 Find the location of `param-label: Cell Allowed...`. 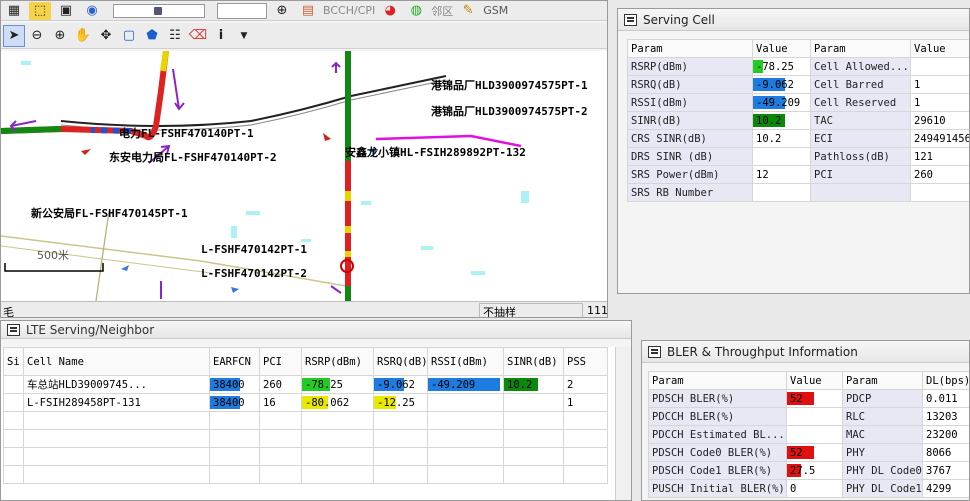

param-label: Cell Allowed... is located at coordinates (860, 66).